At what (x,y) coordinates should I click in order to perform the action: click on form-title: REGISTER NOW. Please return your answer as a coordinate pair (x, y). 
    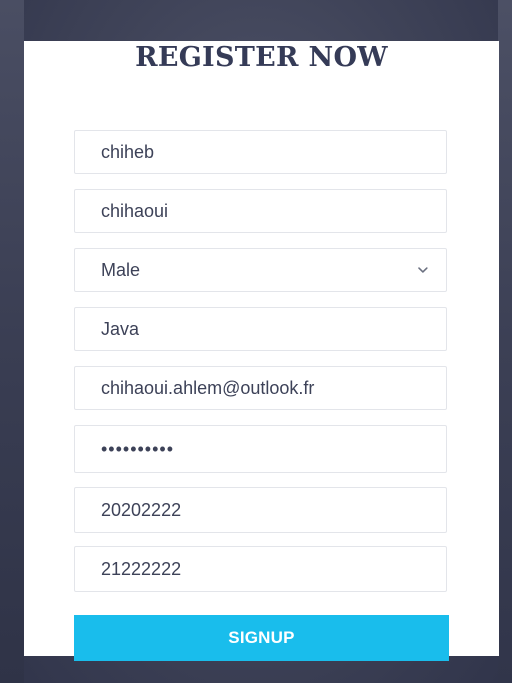
    Looking at the image, I should click on (261, 57).